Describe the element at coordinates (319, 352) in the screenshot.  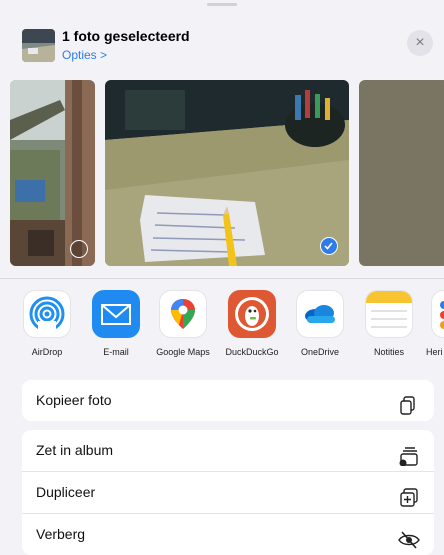
I see `app-label: OneDrive` at that location.